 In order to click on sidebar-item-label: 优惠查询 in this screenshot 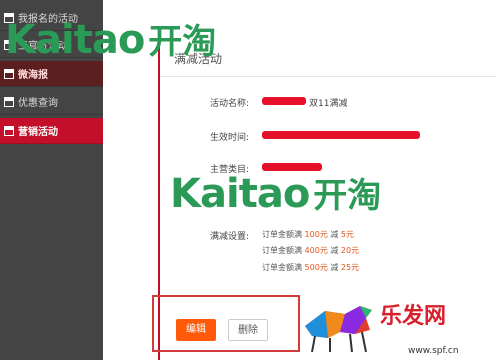, I will do `click(38, 103)`.